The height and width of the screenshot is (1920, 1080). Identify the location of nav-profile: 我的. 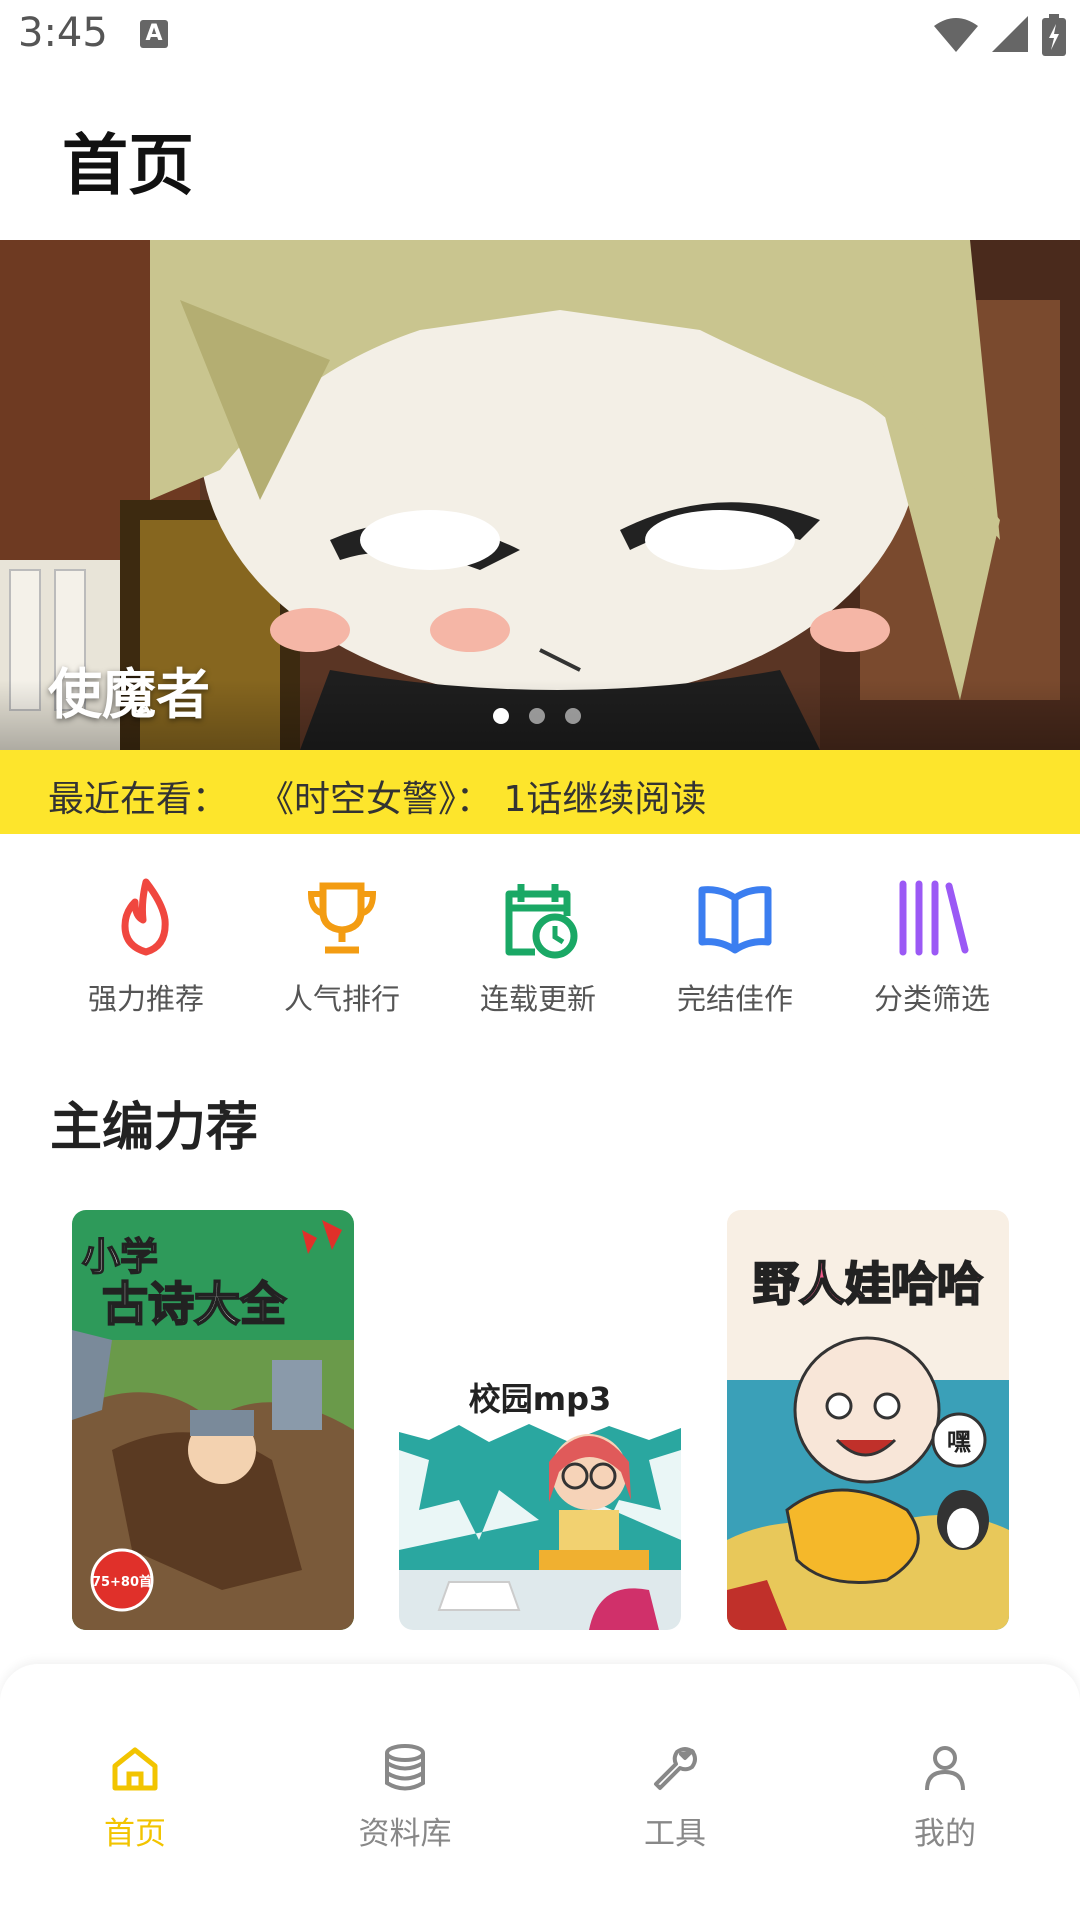
(945, 1797).